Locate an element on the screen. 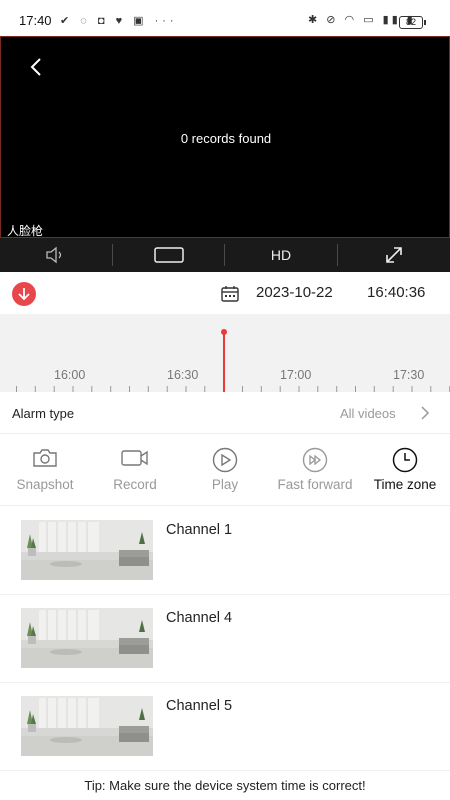 The image size is (450, 800). hd-label: HD is located at coordinates (281, 255).